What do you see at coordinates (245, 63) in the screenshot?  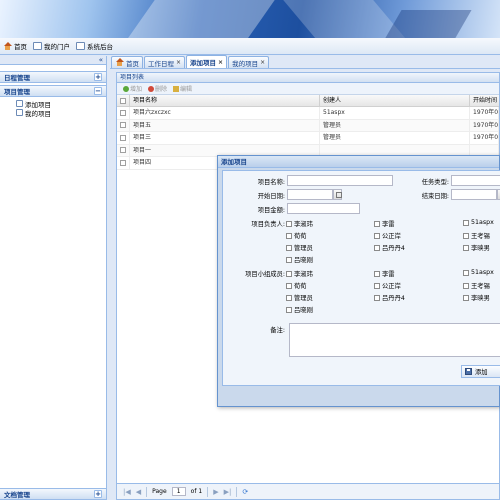 I see `tab-label: 我的项目` at bounding box center [245, 63].